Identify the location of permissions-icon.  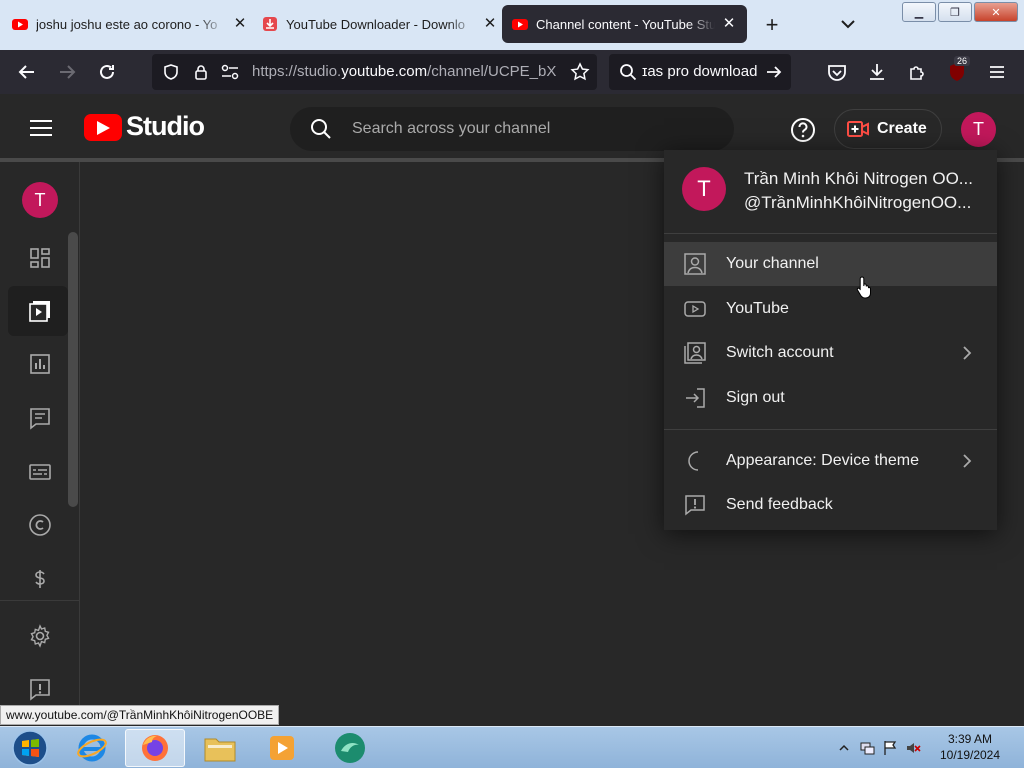
(230, 72).